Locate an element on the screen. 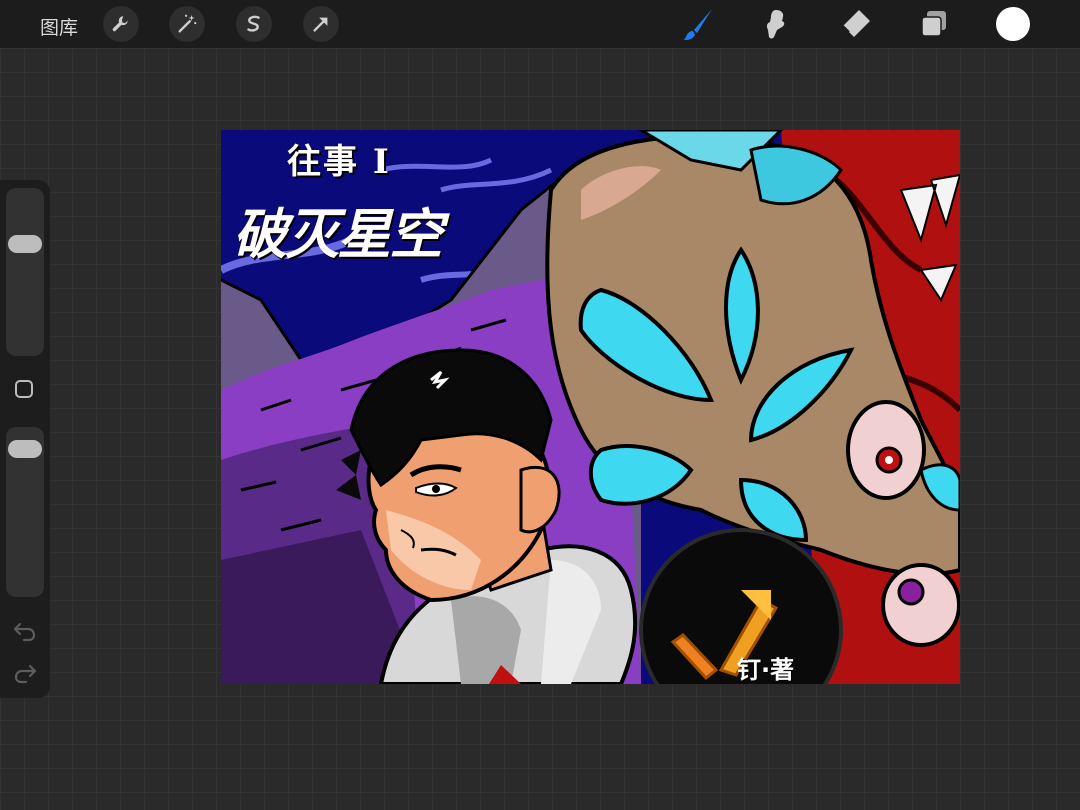  color-picker-swatch is located at coordinates (1013, 24).